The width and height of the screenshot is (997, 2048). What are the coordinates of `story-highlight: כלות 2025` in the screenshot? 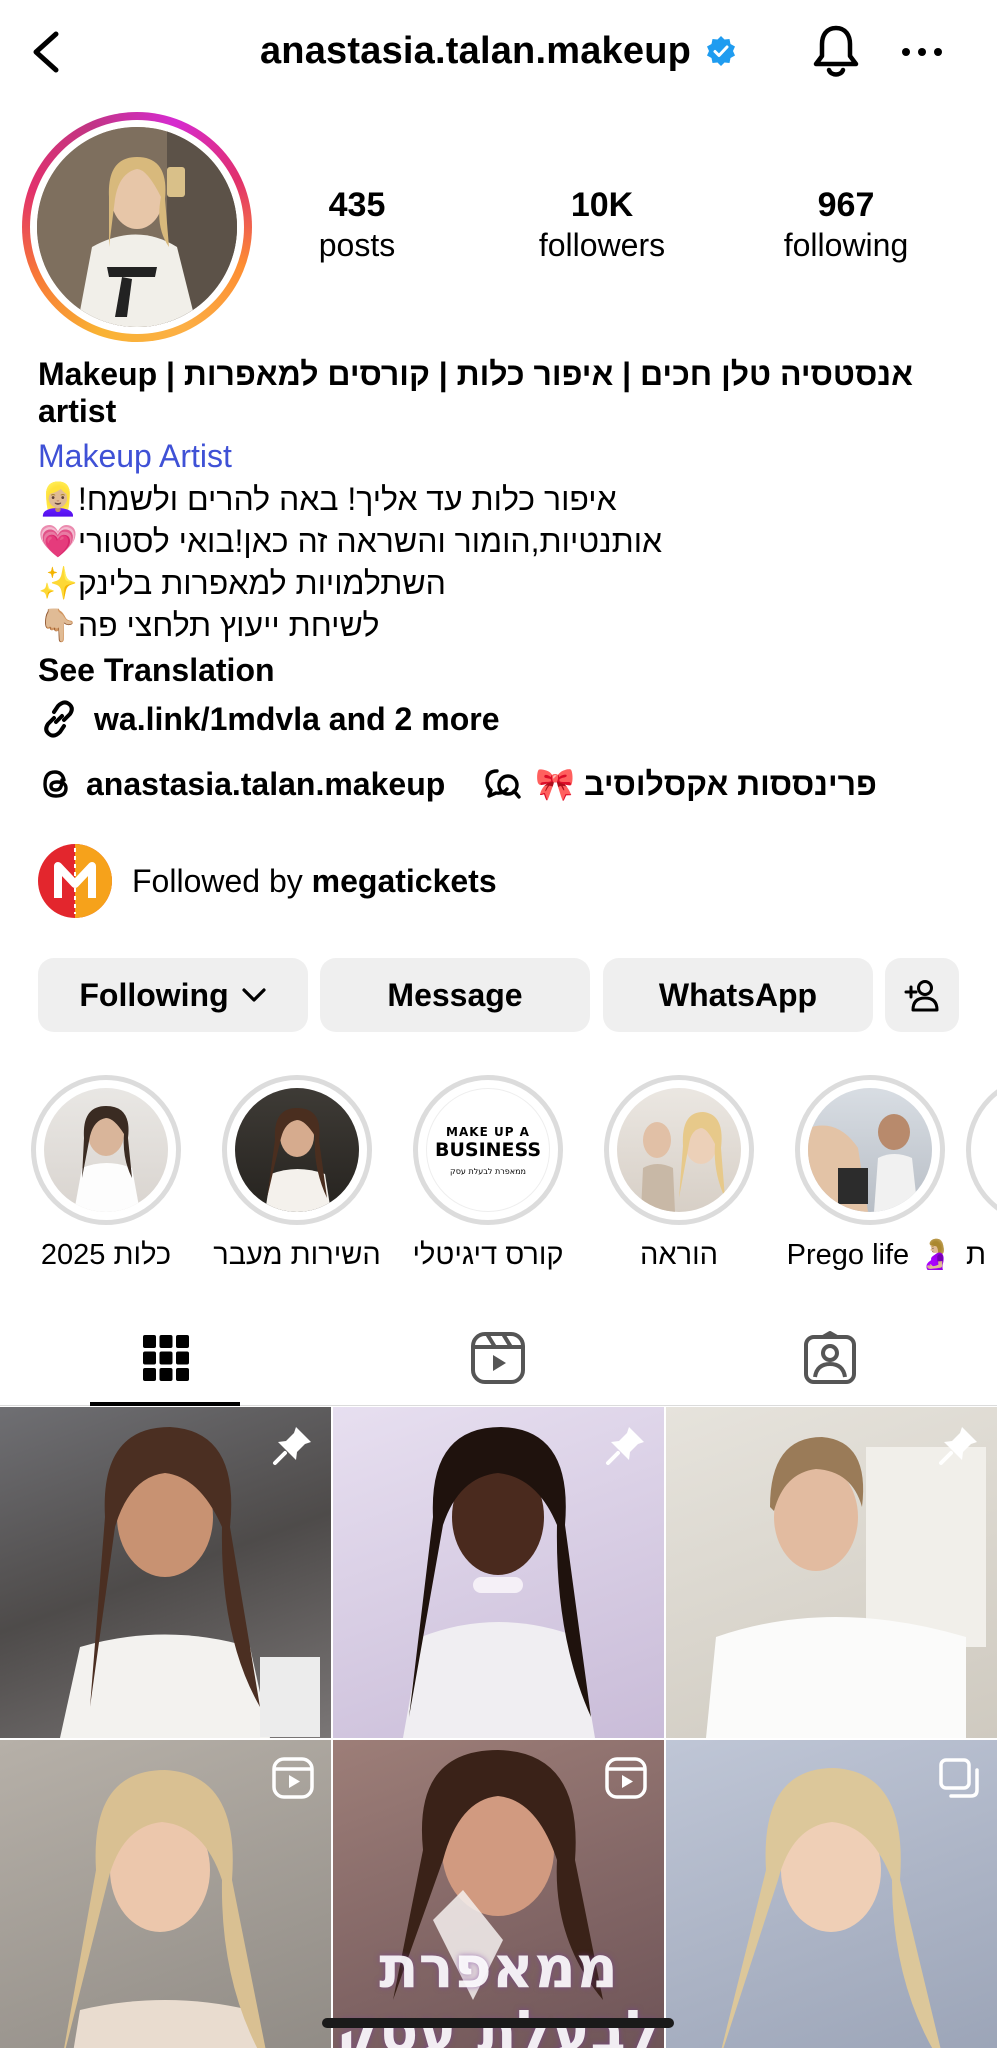 It's located at (106, 1175).